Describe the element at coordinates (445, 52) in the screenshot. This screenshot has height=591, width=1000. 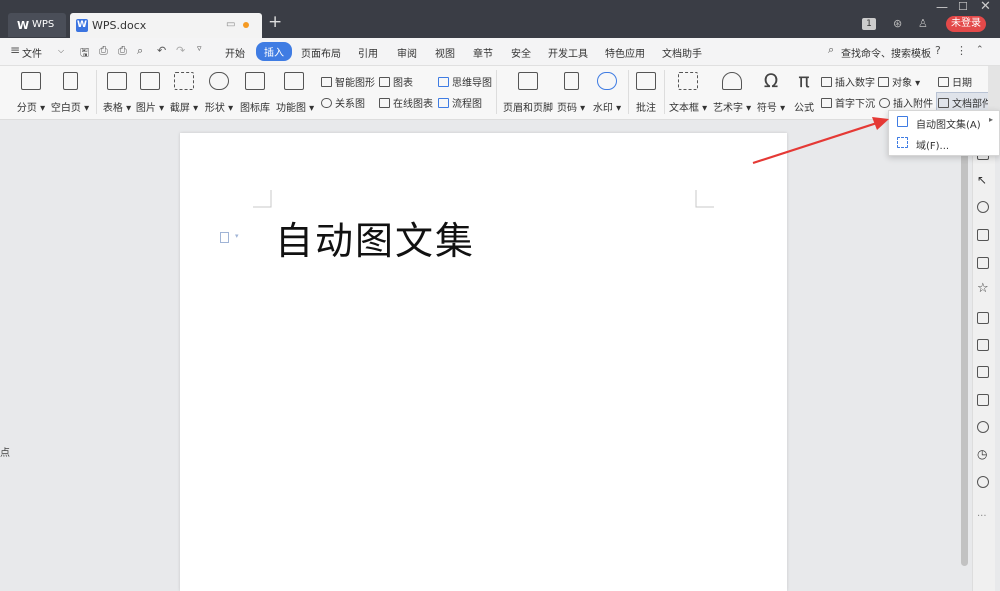
I see `menu-view: 视图` at that location.